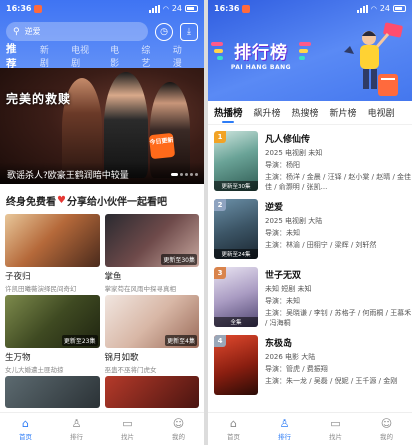 The image size is (412, 445). Describe the element at coordinates (162, 146) in the screenshot. I see `update-sticker: 今日更新` at that location.